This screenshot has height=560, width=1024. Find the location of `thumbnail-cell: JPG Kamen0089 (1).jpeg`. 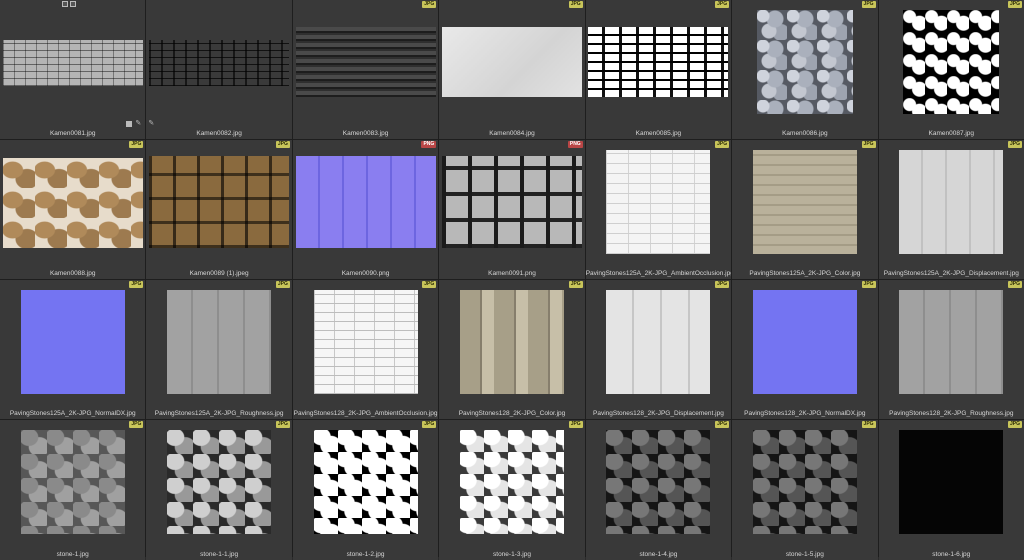

thumbnail-cell: JPG Kamen0089 (1).jpeg is located at coordinates (219, 209).